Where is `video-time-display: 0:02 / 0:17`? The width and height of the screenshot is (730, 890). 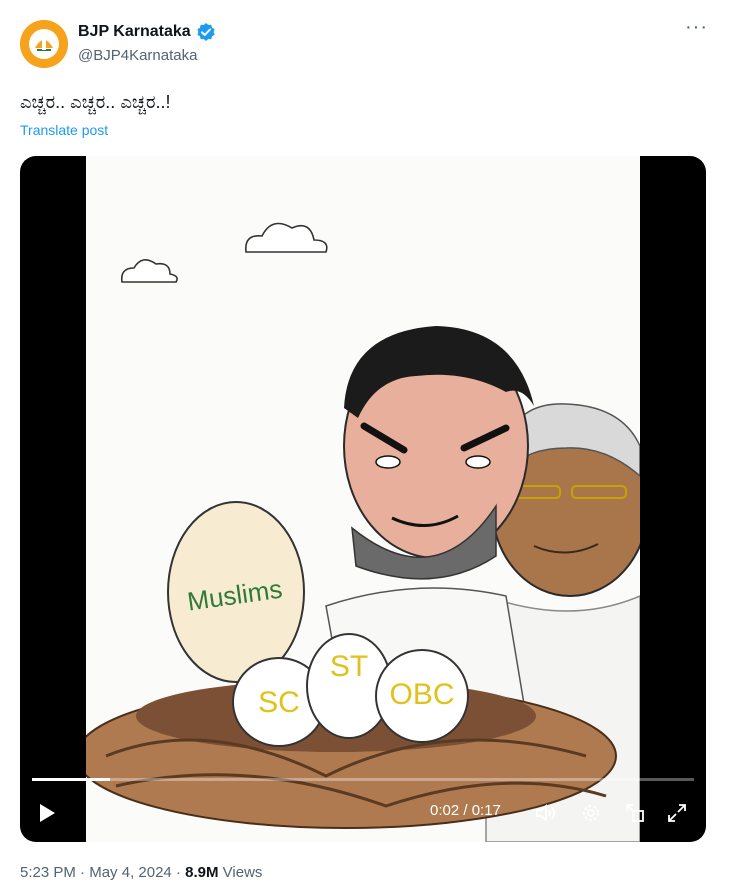
video-time-display: 0:02 / 0:17 is located at coordinates (465, 810).